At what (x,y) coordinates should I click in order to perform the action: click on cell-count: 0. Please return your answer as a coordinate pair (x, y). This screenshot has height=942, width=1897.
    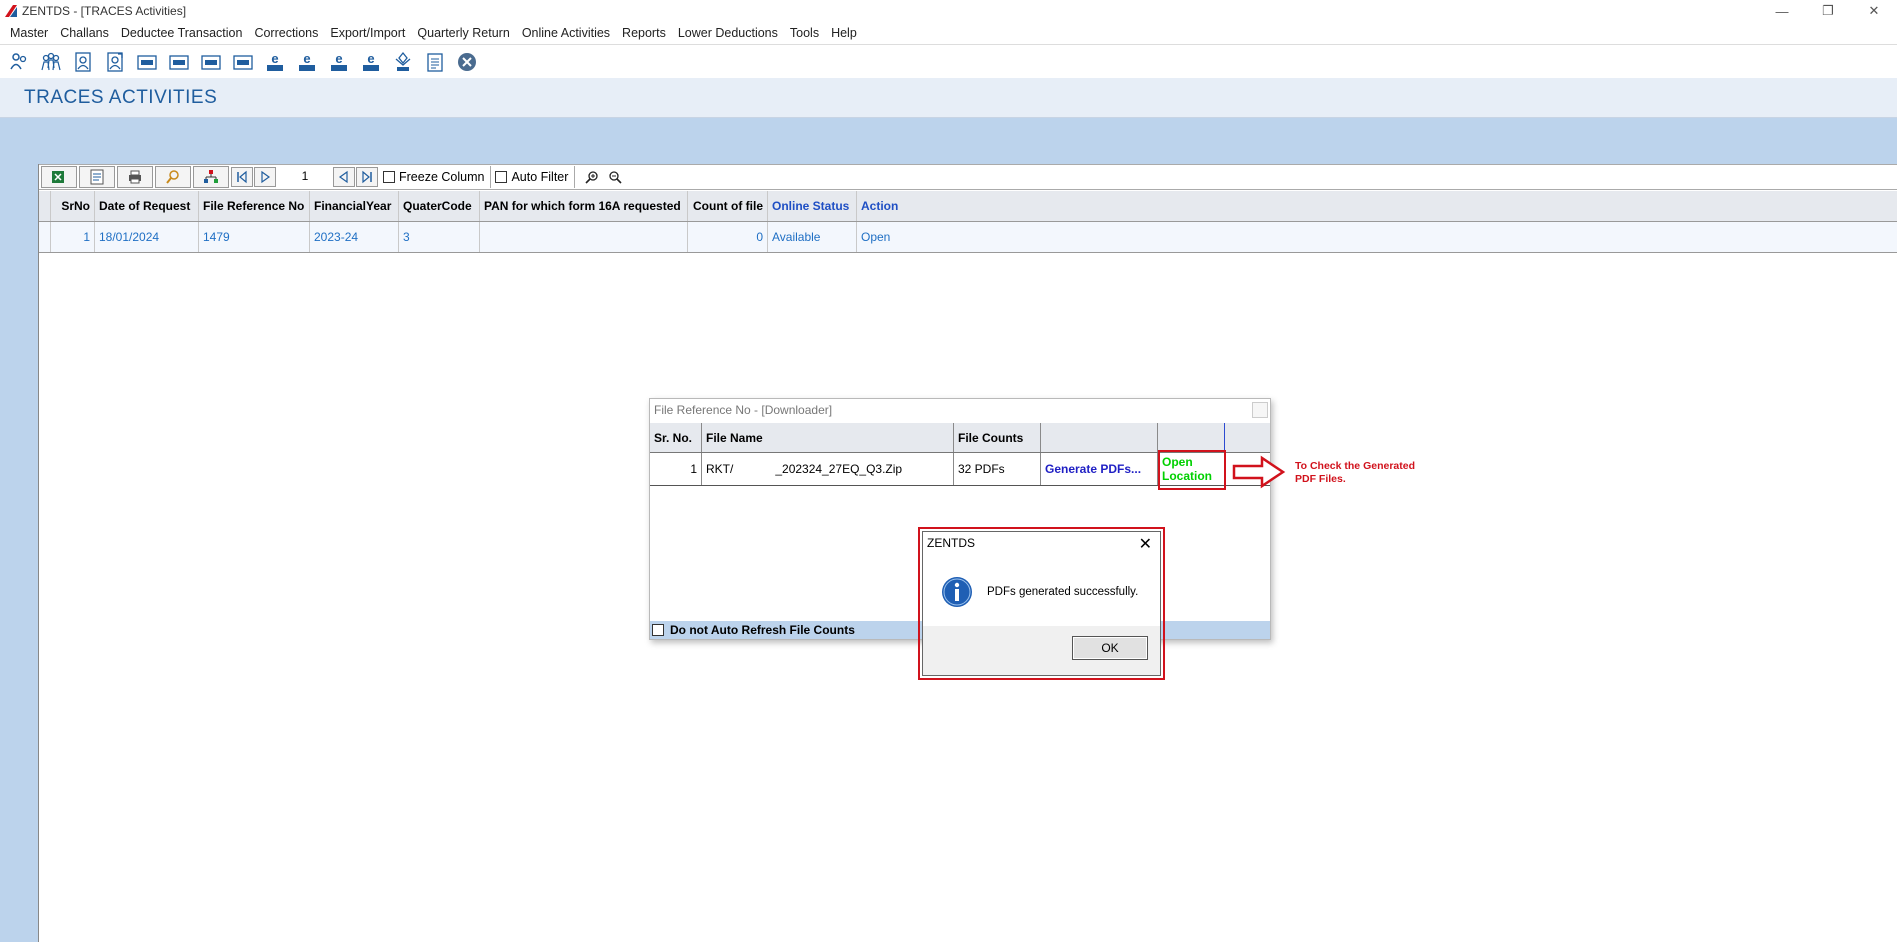
    Looking at the image, I should click on (728, 237).